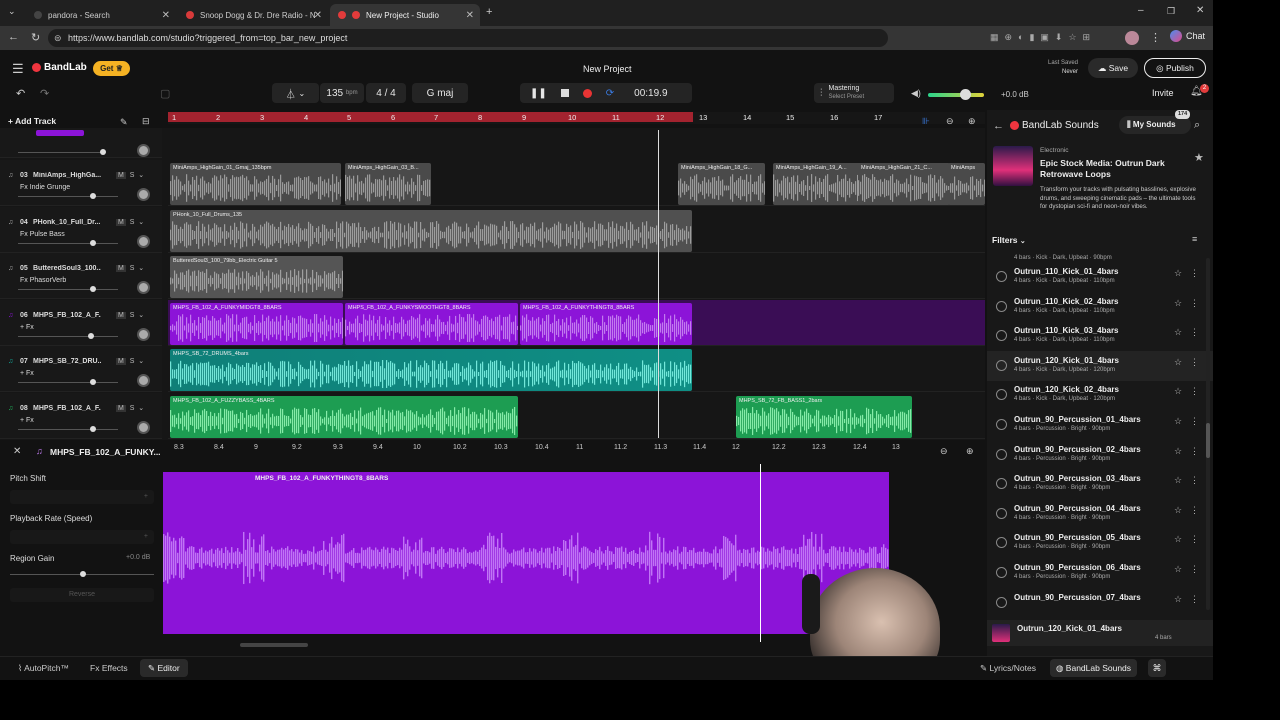 This screenshot has height=720, width=1280. Describe the element at coordinates (760, 553) in the screenshot. I see `editor-playhead` at that location.